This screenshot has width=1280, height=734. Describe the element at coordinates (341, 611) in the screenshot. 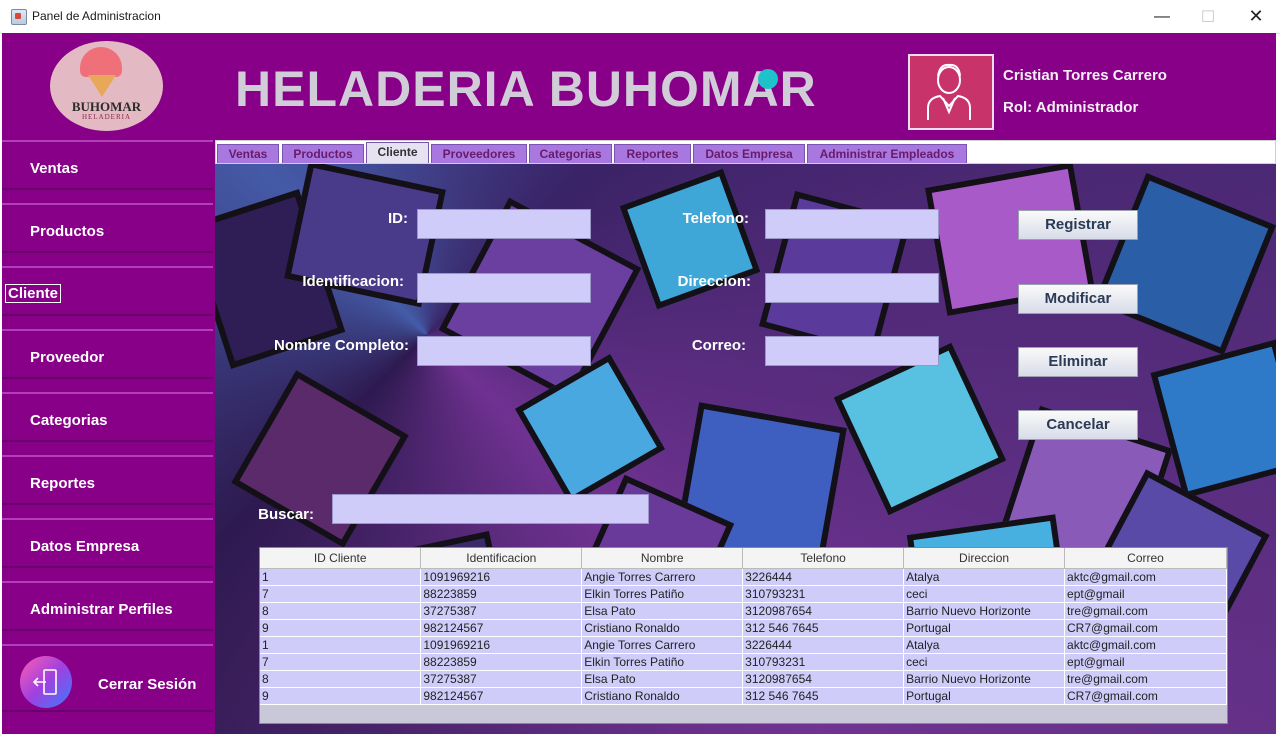

I see `table-cell: 8` at that location.